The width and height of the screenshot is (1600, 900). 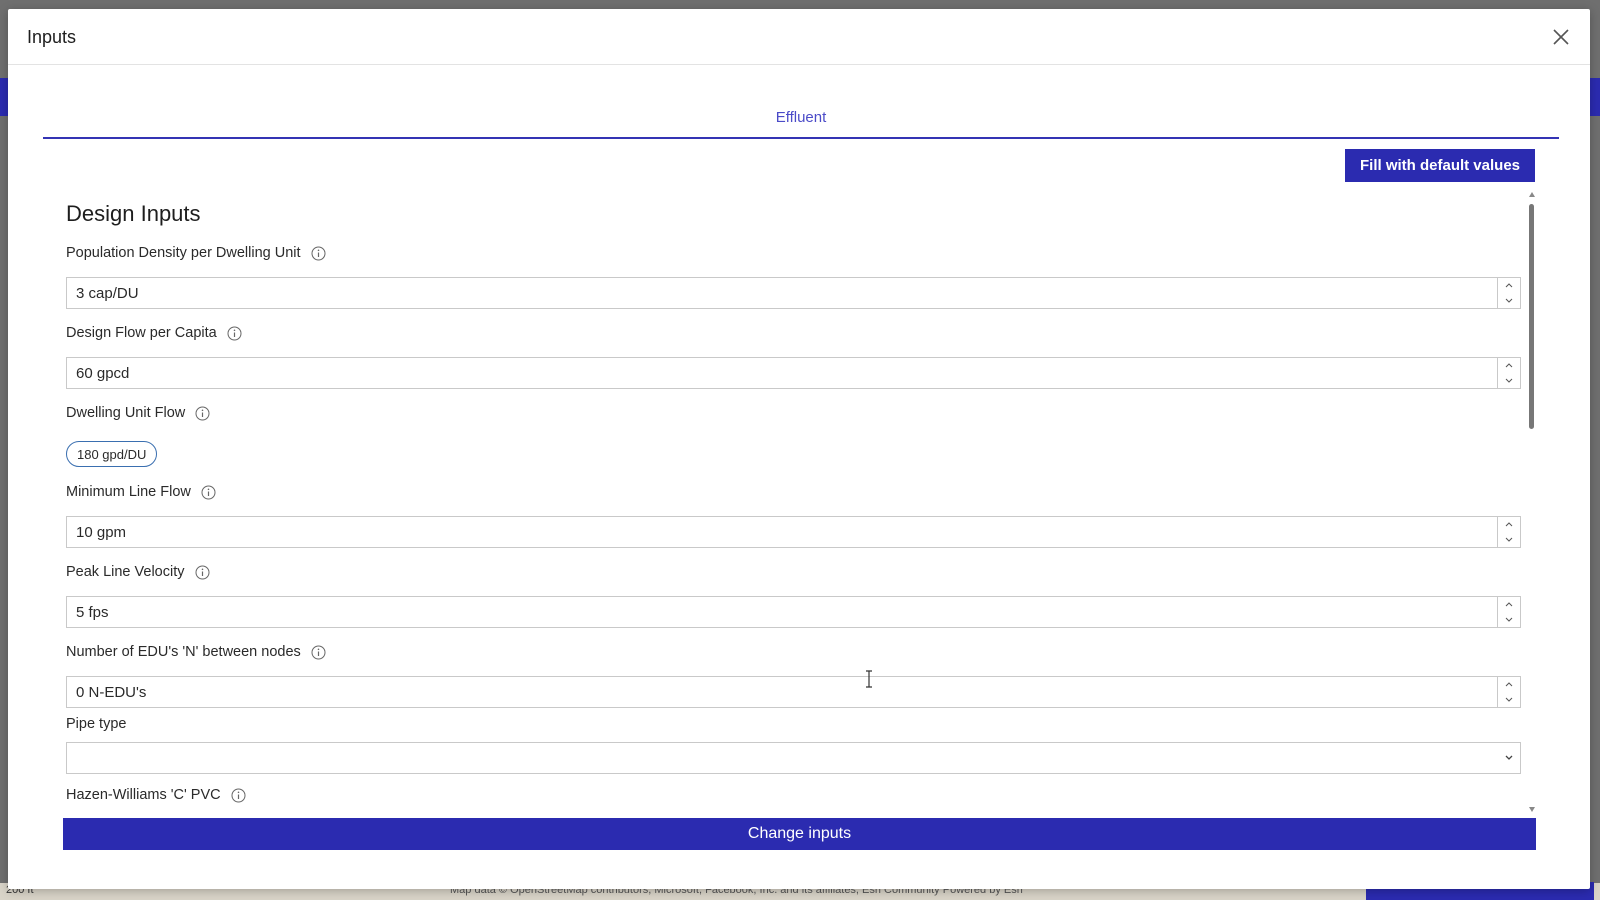 I want to click on field-label-minimum-line-flow: Minimum Line Flow, so click(x=141, y=492).